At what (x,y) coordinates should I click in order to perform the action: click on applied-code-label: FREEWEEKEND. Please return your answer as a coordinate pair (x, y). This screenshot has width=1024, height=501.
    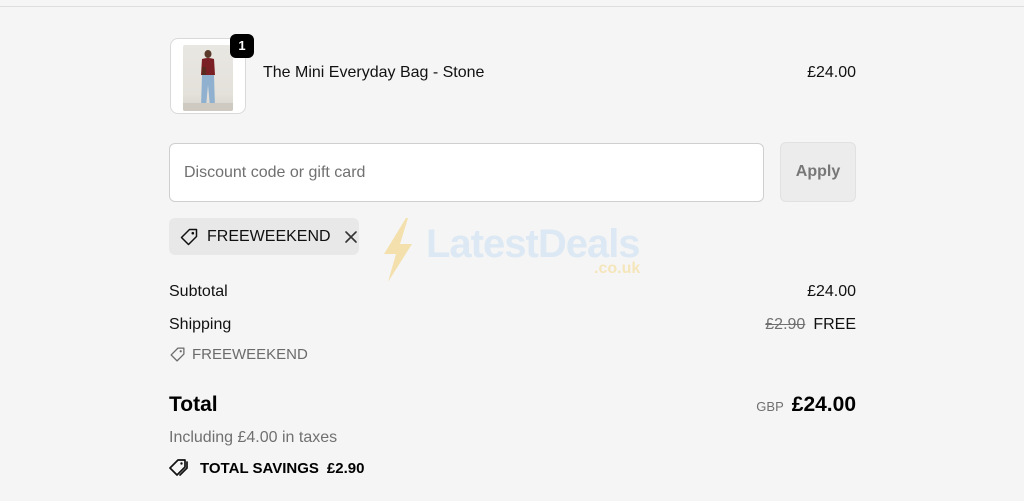
    Looking at the image, I should click on (269, 236).